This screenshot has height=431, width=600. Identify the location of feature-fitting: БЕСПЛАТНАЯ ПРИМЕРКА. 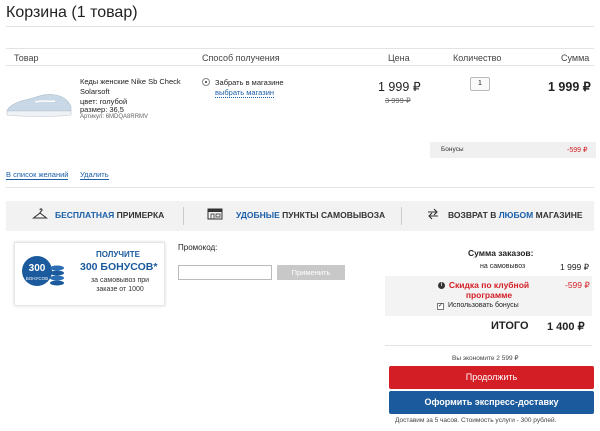
(109, 215).